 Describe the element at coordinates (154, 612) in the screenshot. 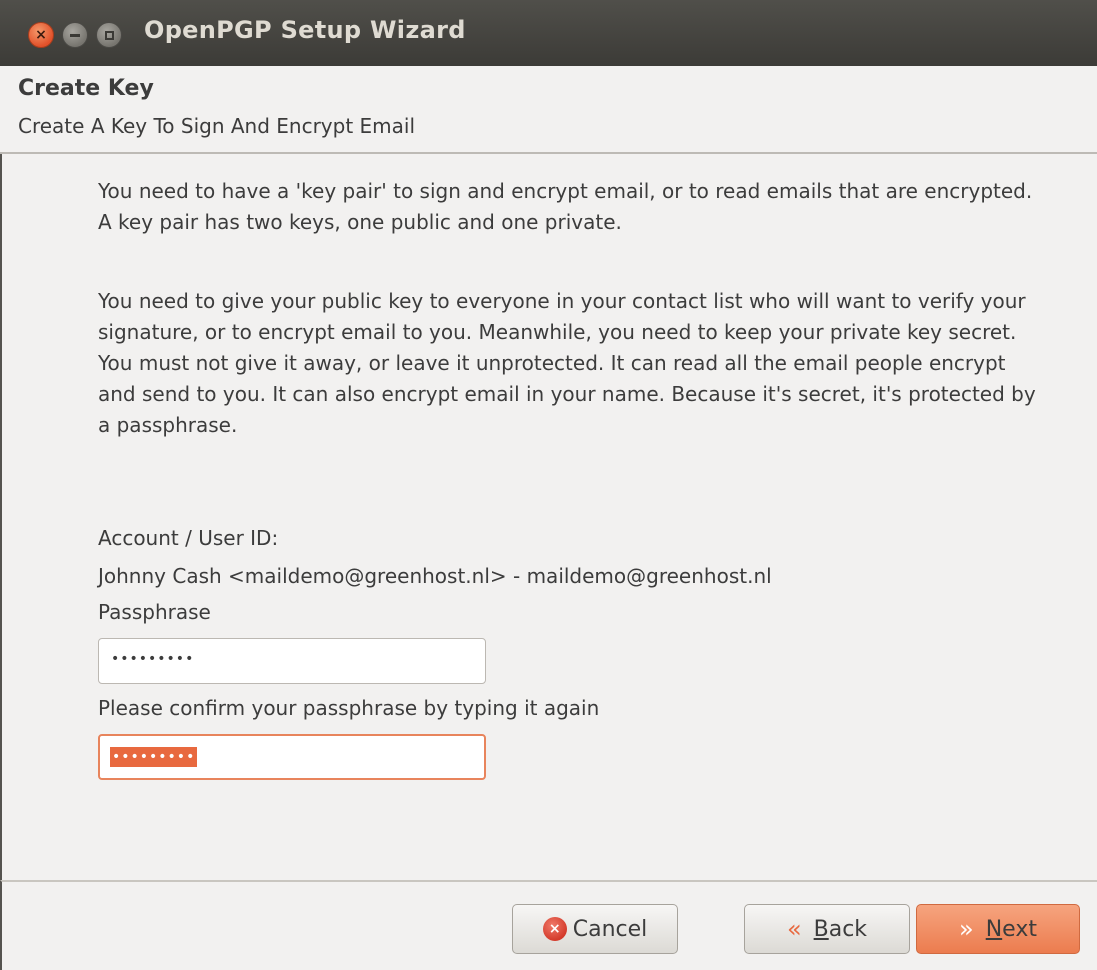

I see `passphrase-label: Passphrase` at that location.